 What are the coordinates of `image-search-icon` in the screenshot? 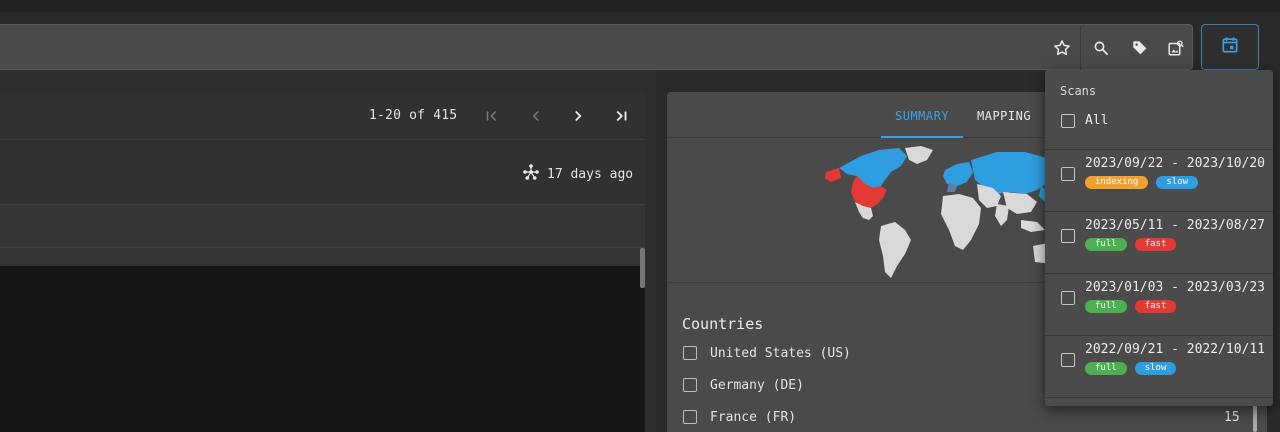 It's located at (1176, 48).